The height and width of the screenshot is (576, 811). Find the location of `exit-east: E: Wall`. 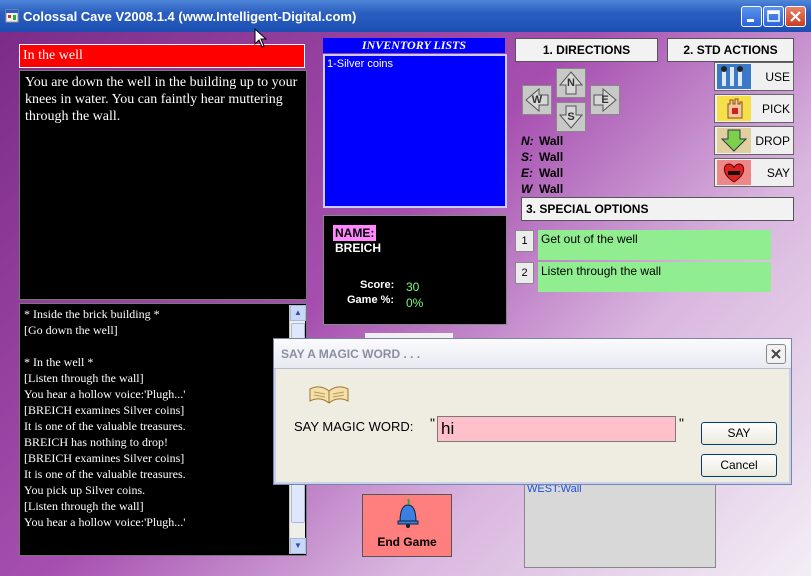

exit-east: E: Wall is located at coordinates (542, 173).